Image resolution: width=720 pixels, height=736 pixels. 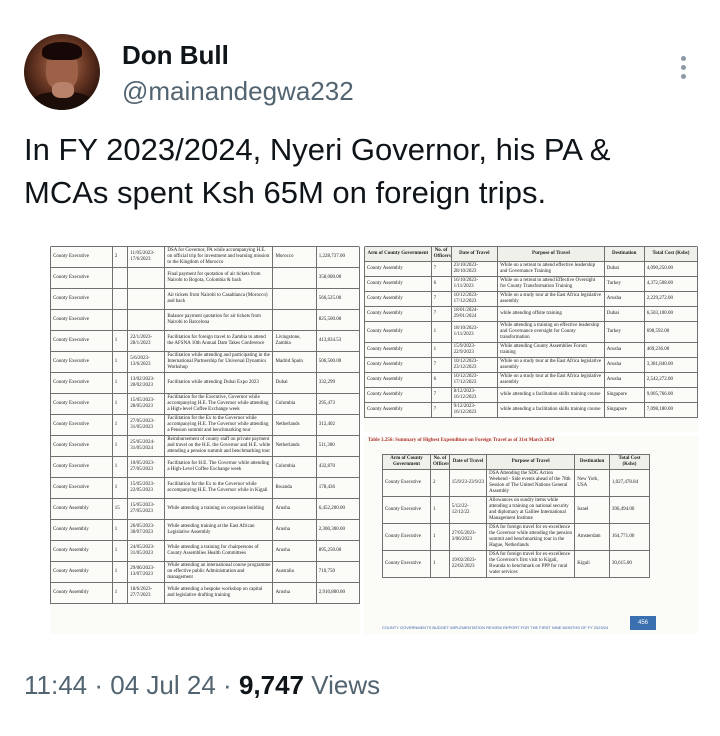 What do you see at coordinates (62, 72) in the screenshot?
I see `avatar` at bounding box center [62, 72].